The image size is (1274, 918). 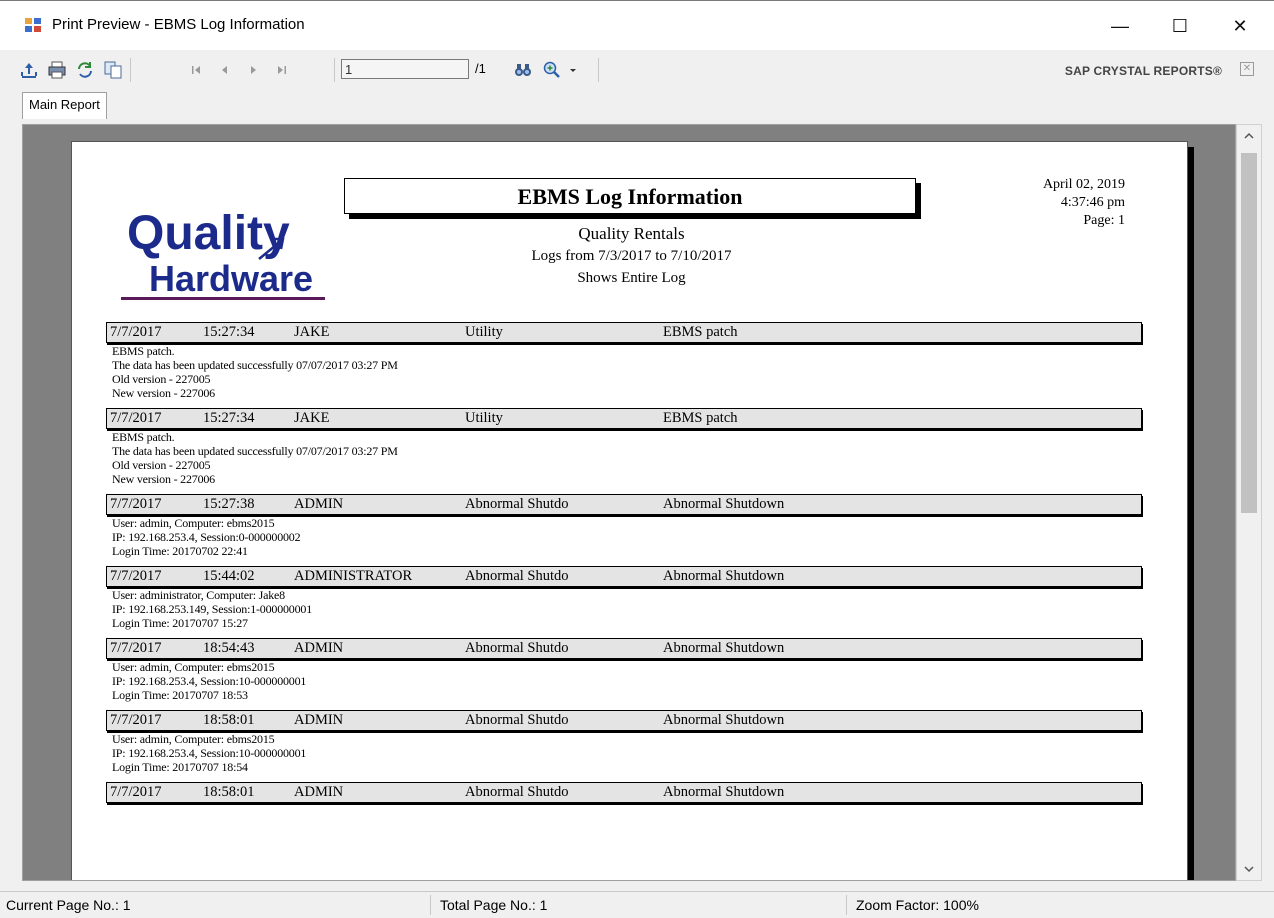 I want to click on tab-main-report: Main Report, so click(x=64, y=105).